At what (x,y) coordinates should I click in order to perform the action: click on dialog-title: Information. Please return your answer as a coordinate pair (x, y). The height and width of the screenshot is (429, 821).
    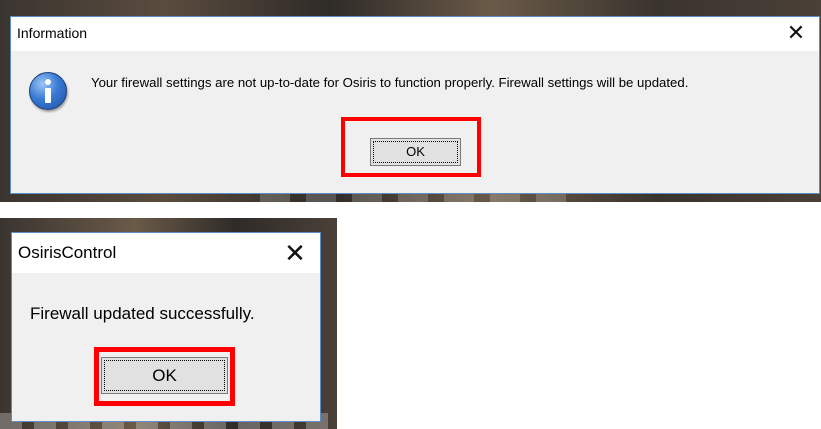
    Looking at the image, I should click on (52, 33).